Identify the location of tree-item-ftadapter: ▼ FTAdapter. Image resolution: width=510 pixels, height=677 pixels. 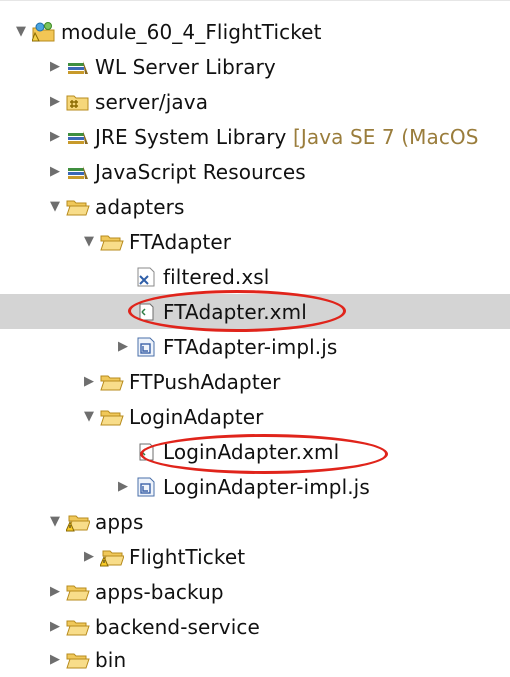
(255, 241).